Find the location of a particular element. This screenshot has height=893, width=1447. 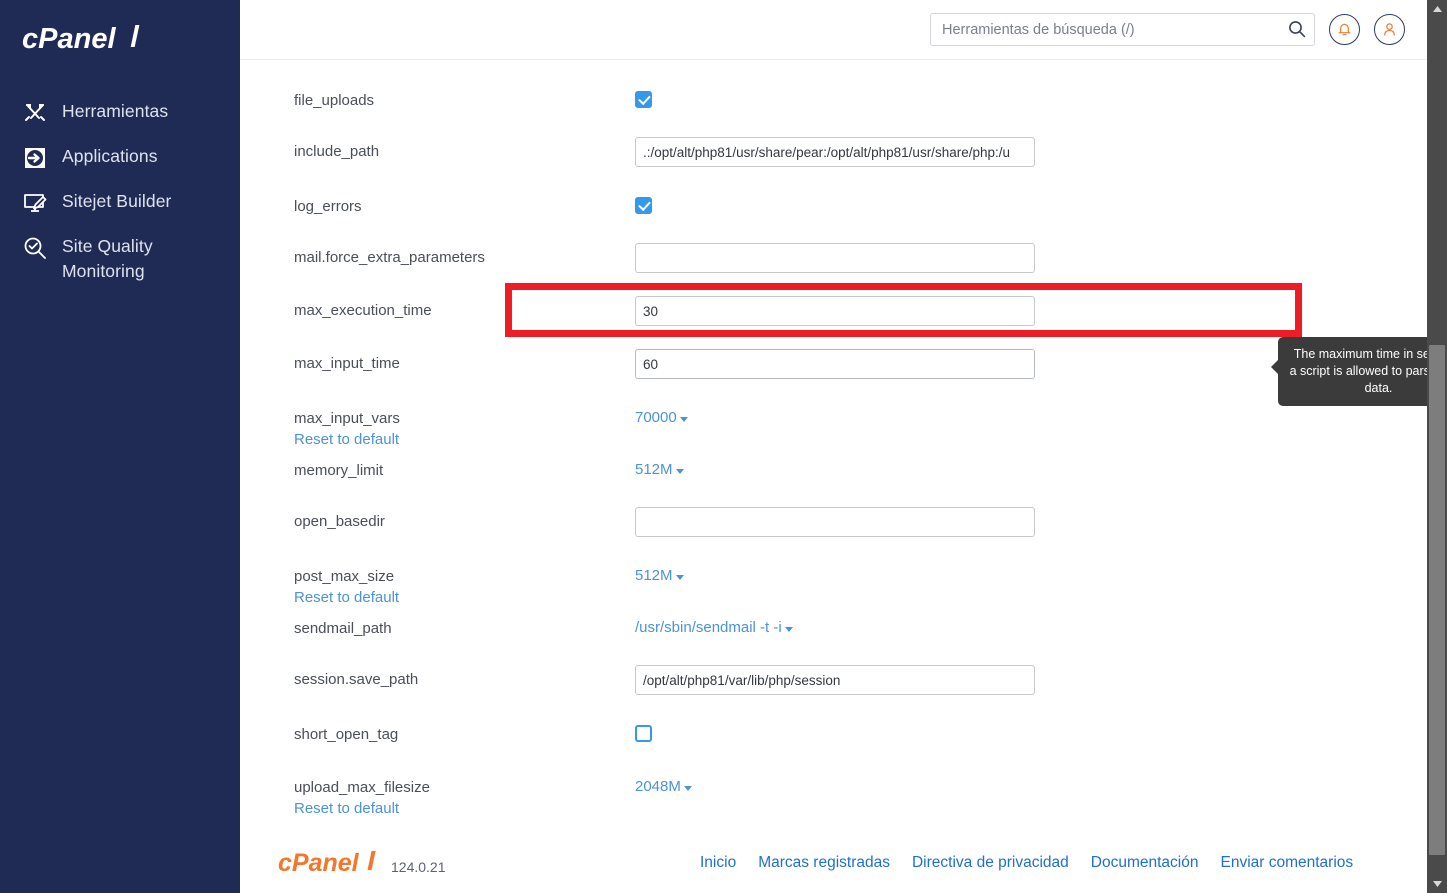

sendmail_path-dropdown: /usr/sbin/sendmail -t -i is located at coordinates (714, 626).